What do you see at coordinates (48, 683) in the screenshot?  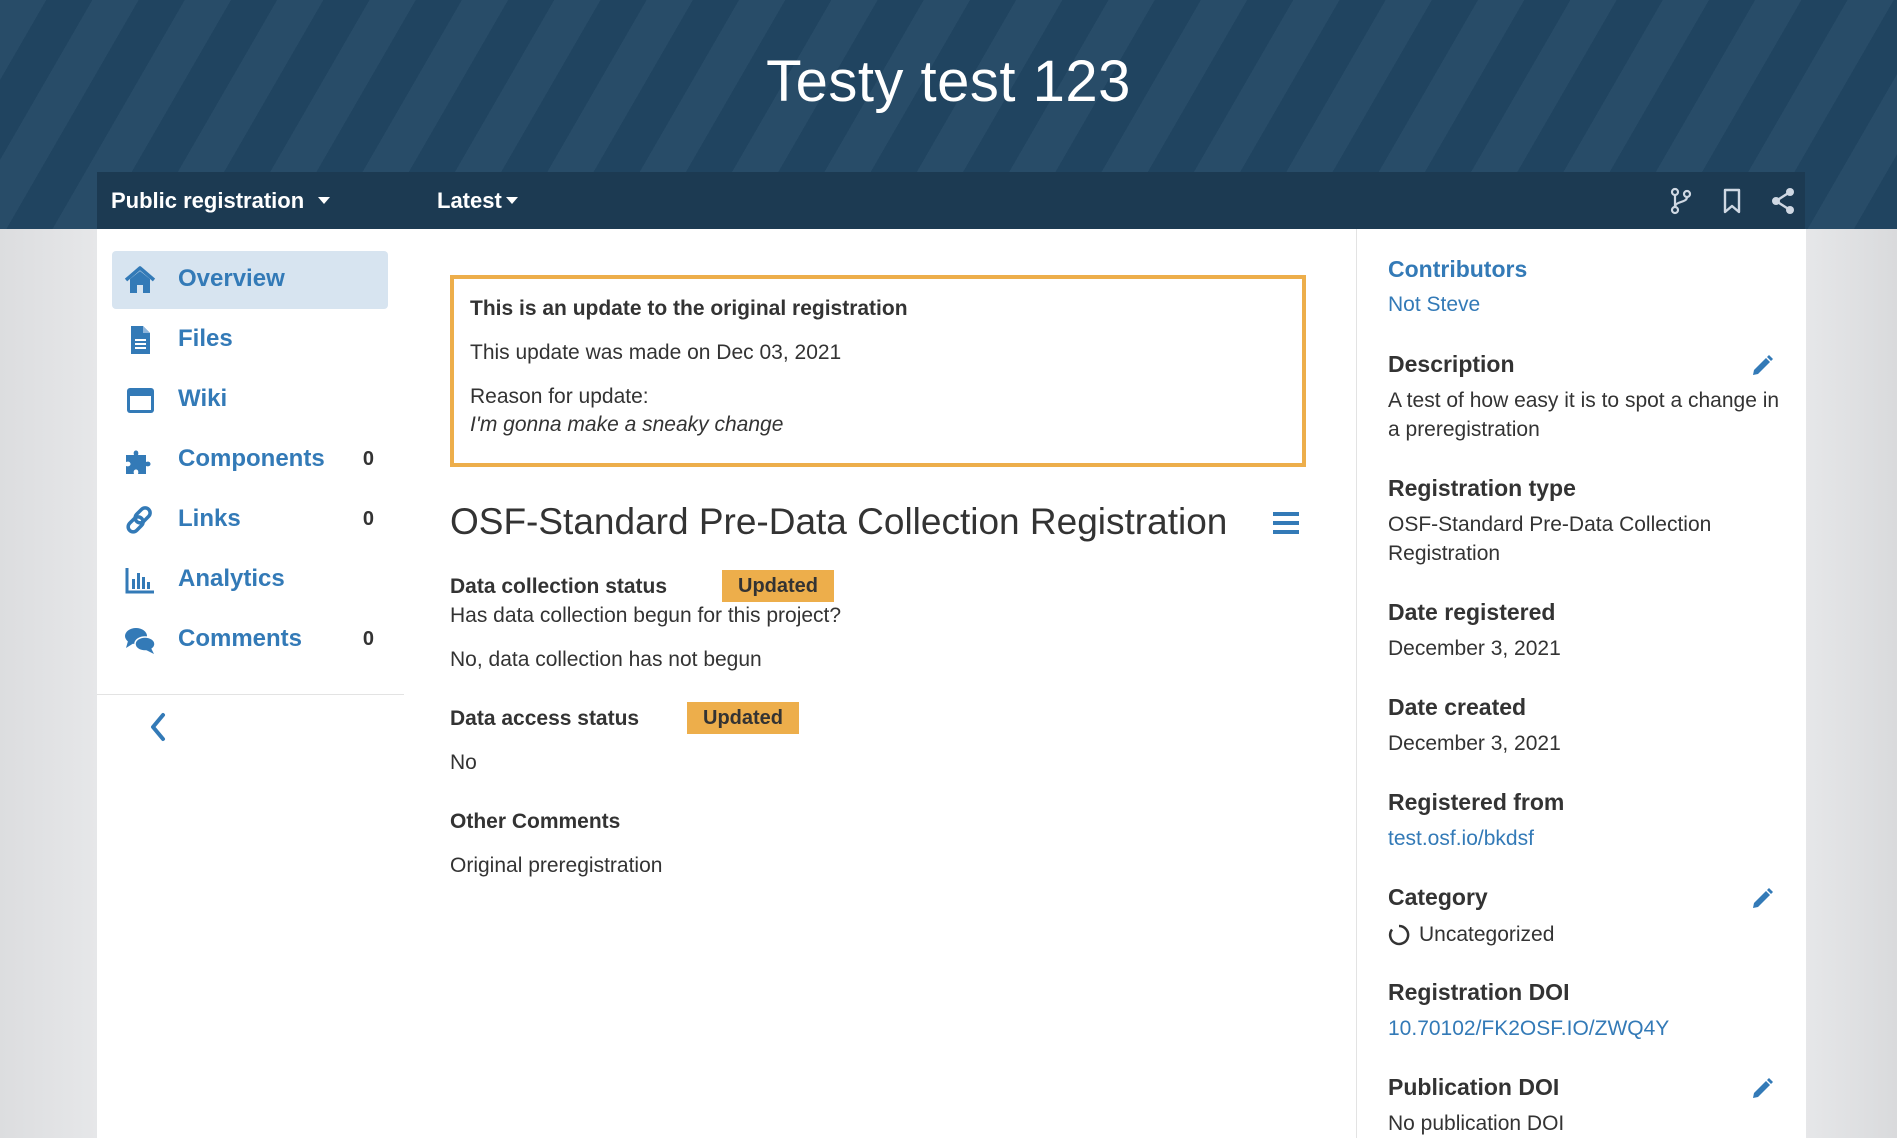 I see `background-left` at bounding box center [48, 683].